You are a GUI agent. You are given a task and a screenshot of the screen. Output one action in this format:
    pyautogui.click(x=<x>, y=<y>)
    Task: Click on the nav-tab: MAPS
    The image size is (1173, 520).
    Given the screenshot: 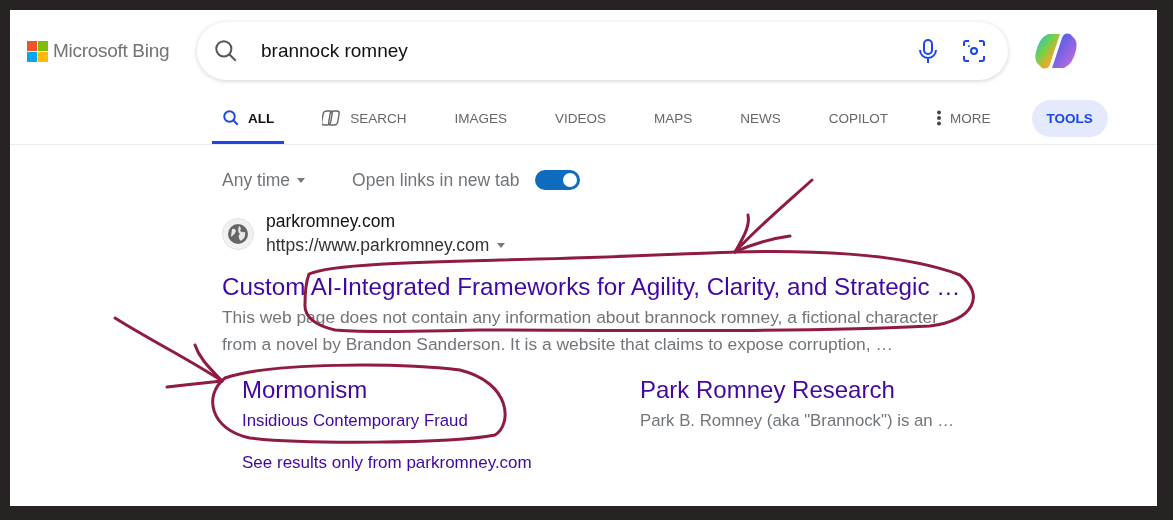 What is the action you would take?
    pyautogui.click(x=673, y=118)
    